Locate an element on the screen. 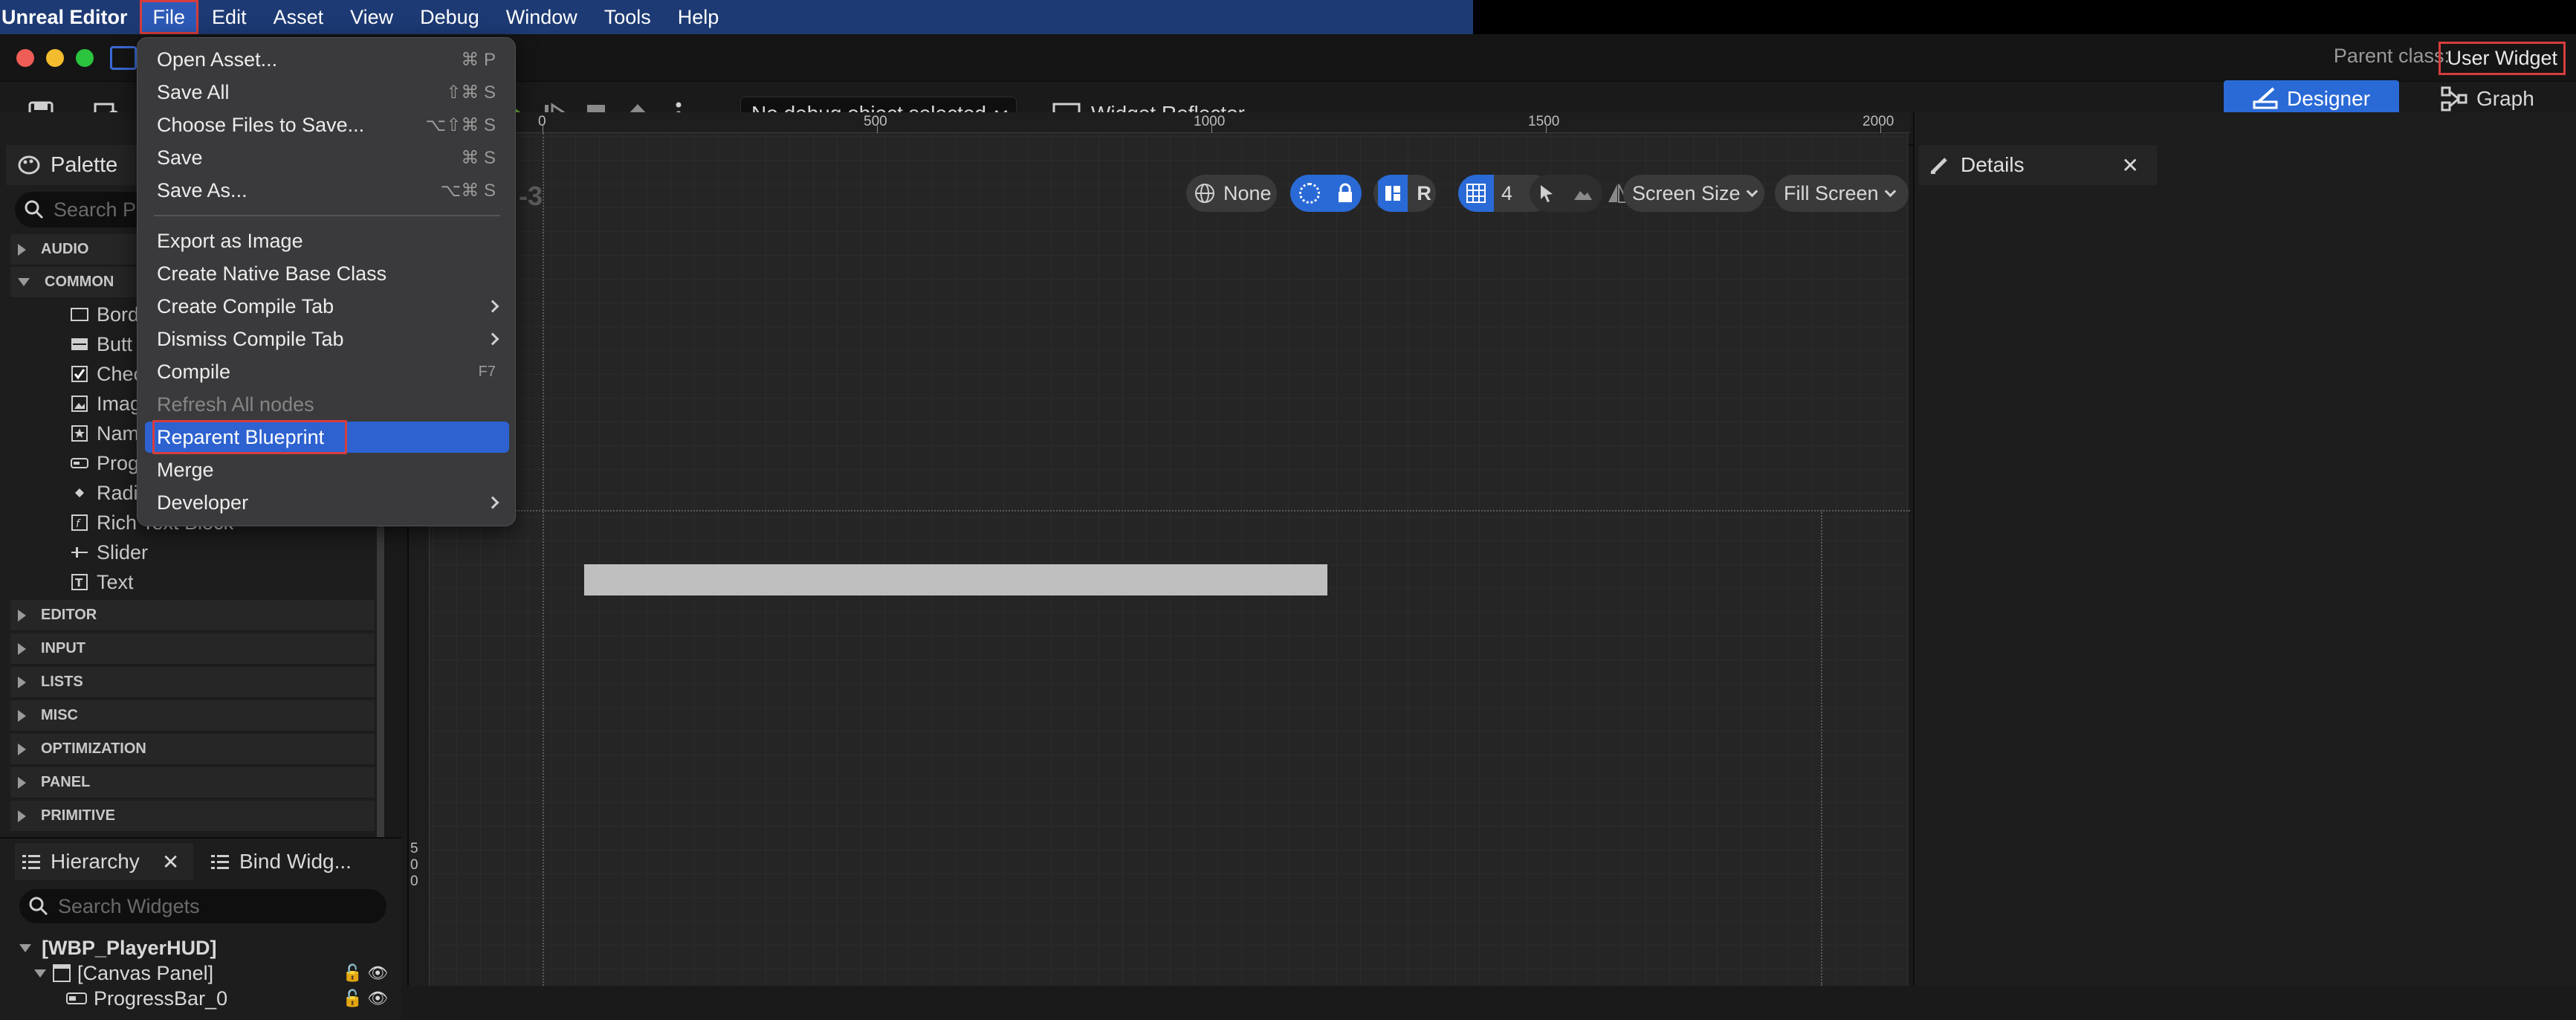  ruler-tick-label: 500 is located at coordinates (875, 121).